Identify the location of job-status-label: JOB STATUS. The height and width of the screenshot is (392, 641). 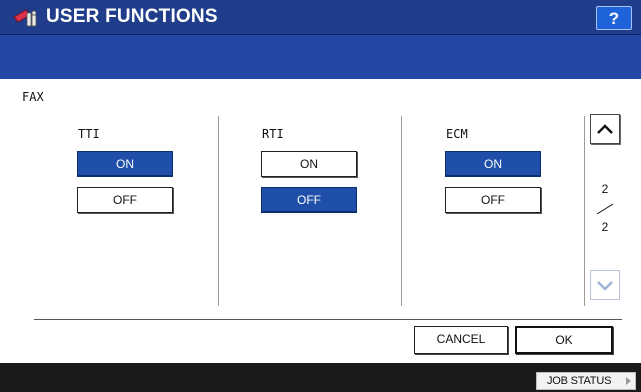
(579, 381).